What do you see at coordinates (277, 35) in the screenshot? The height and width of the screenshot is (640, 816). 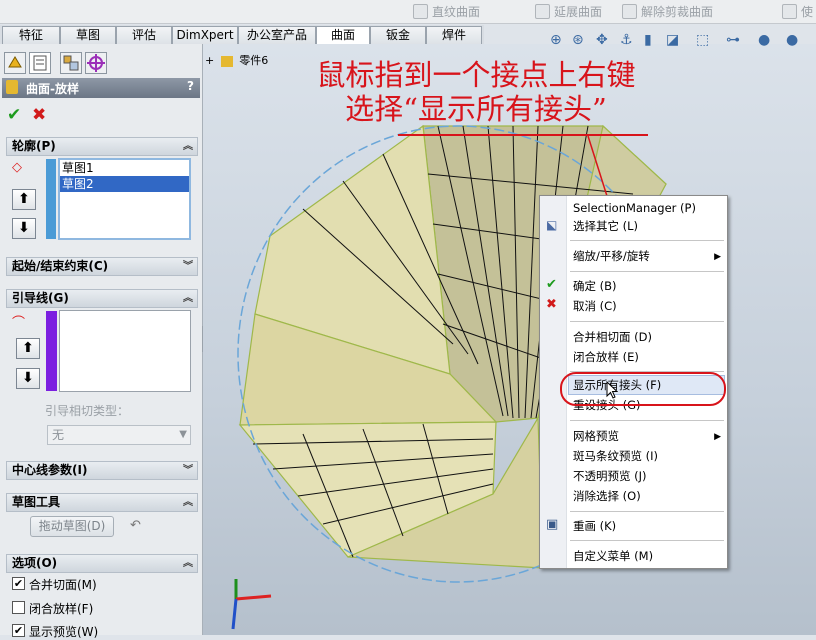 I see `tab-office-products: 办公室产品` at bounding box center [277, 35].